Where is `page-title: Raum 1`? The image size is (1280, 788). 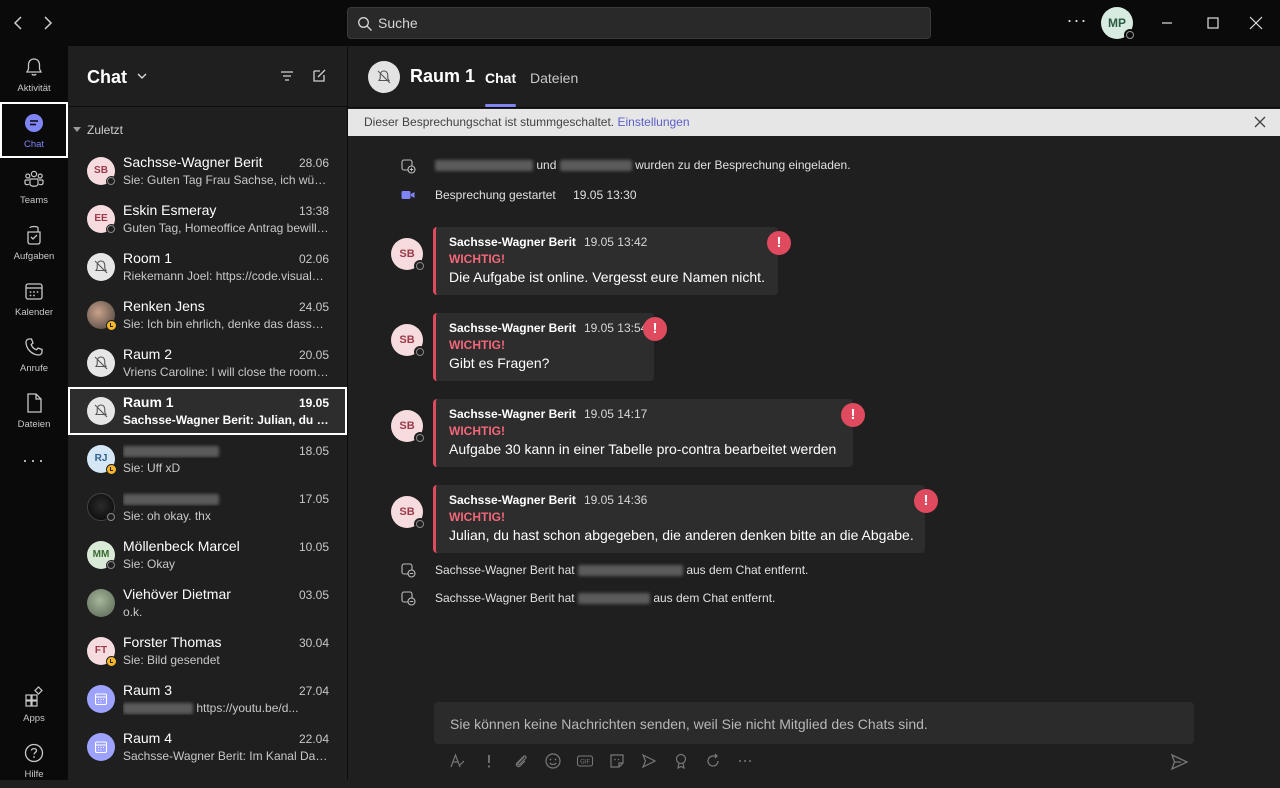
page-title: Raum 1 is located at coordinates (443, 76).